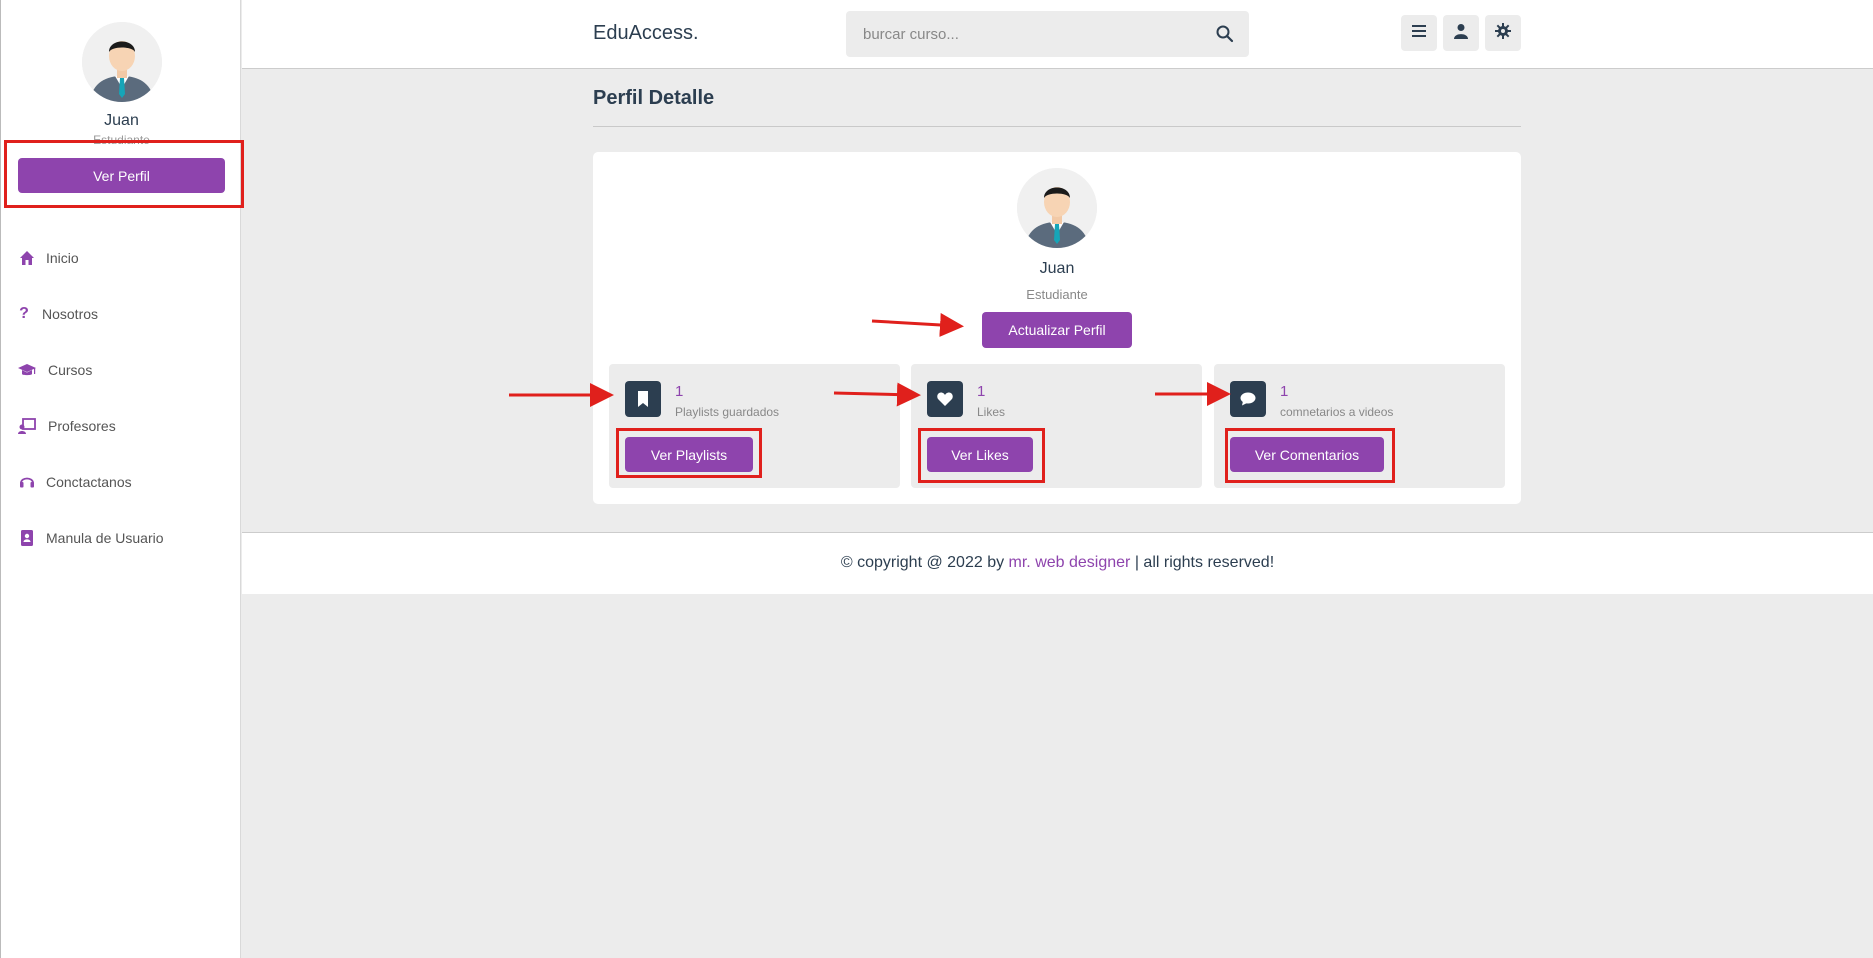 This screenshot has width=1873, height=958. I want to click on annotation-arrows, so click(870, 359).